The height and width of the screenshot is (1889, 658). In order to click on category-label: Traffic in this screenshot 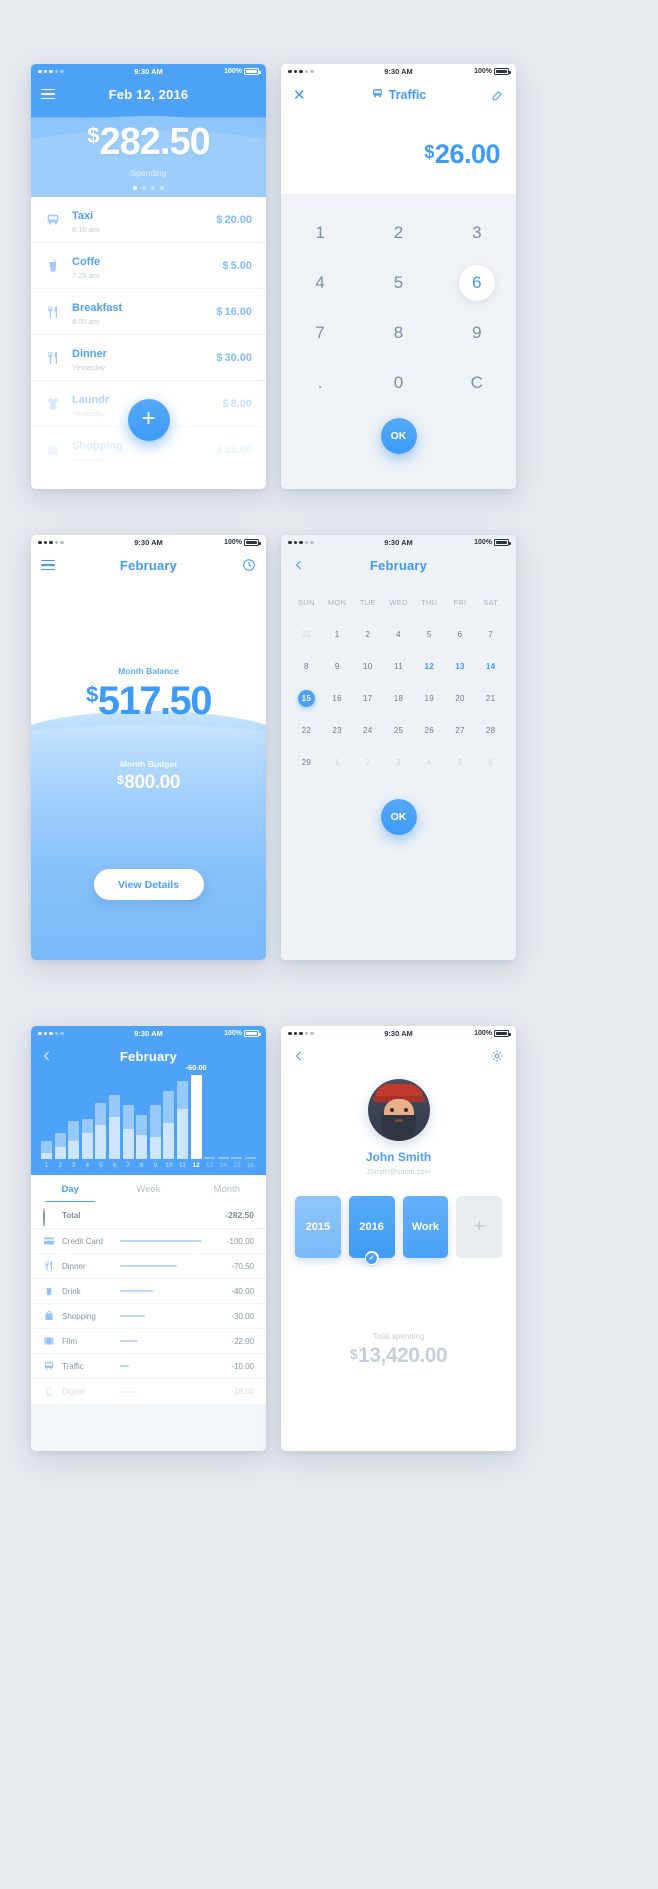, I will do `click(407, 95)`.